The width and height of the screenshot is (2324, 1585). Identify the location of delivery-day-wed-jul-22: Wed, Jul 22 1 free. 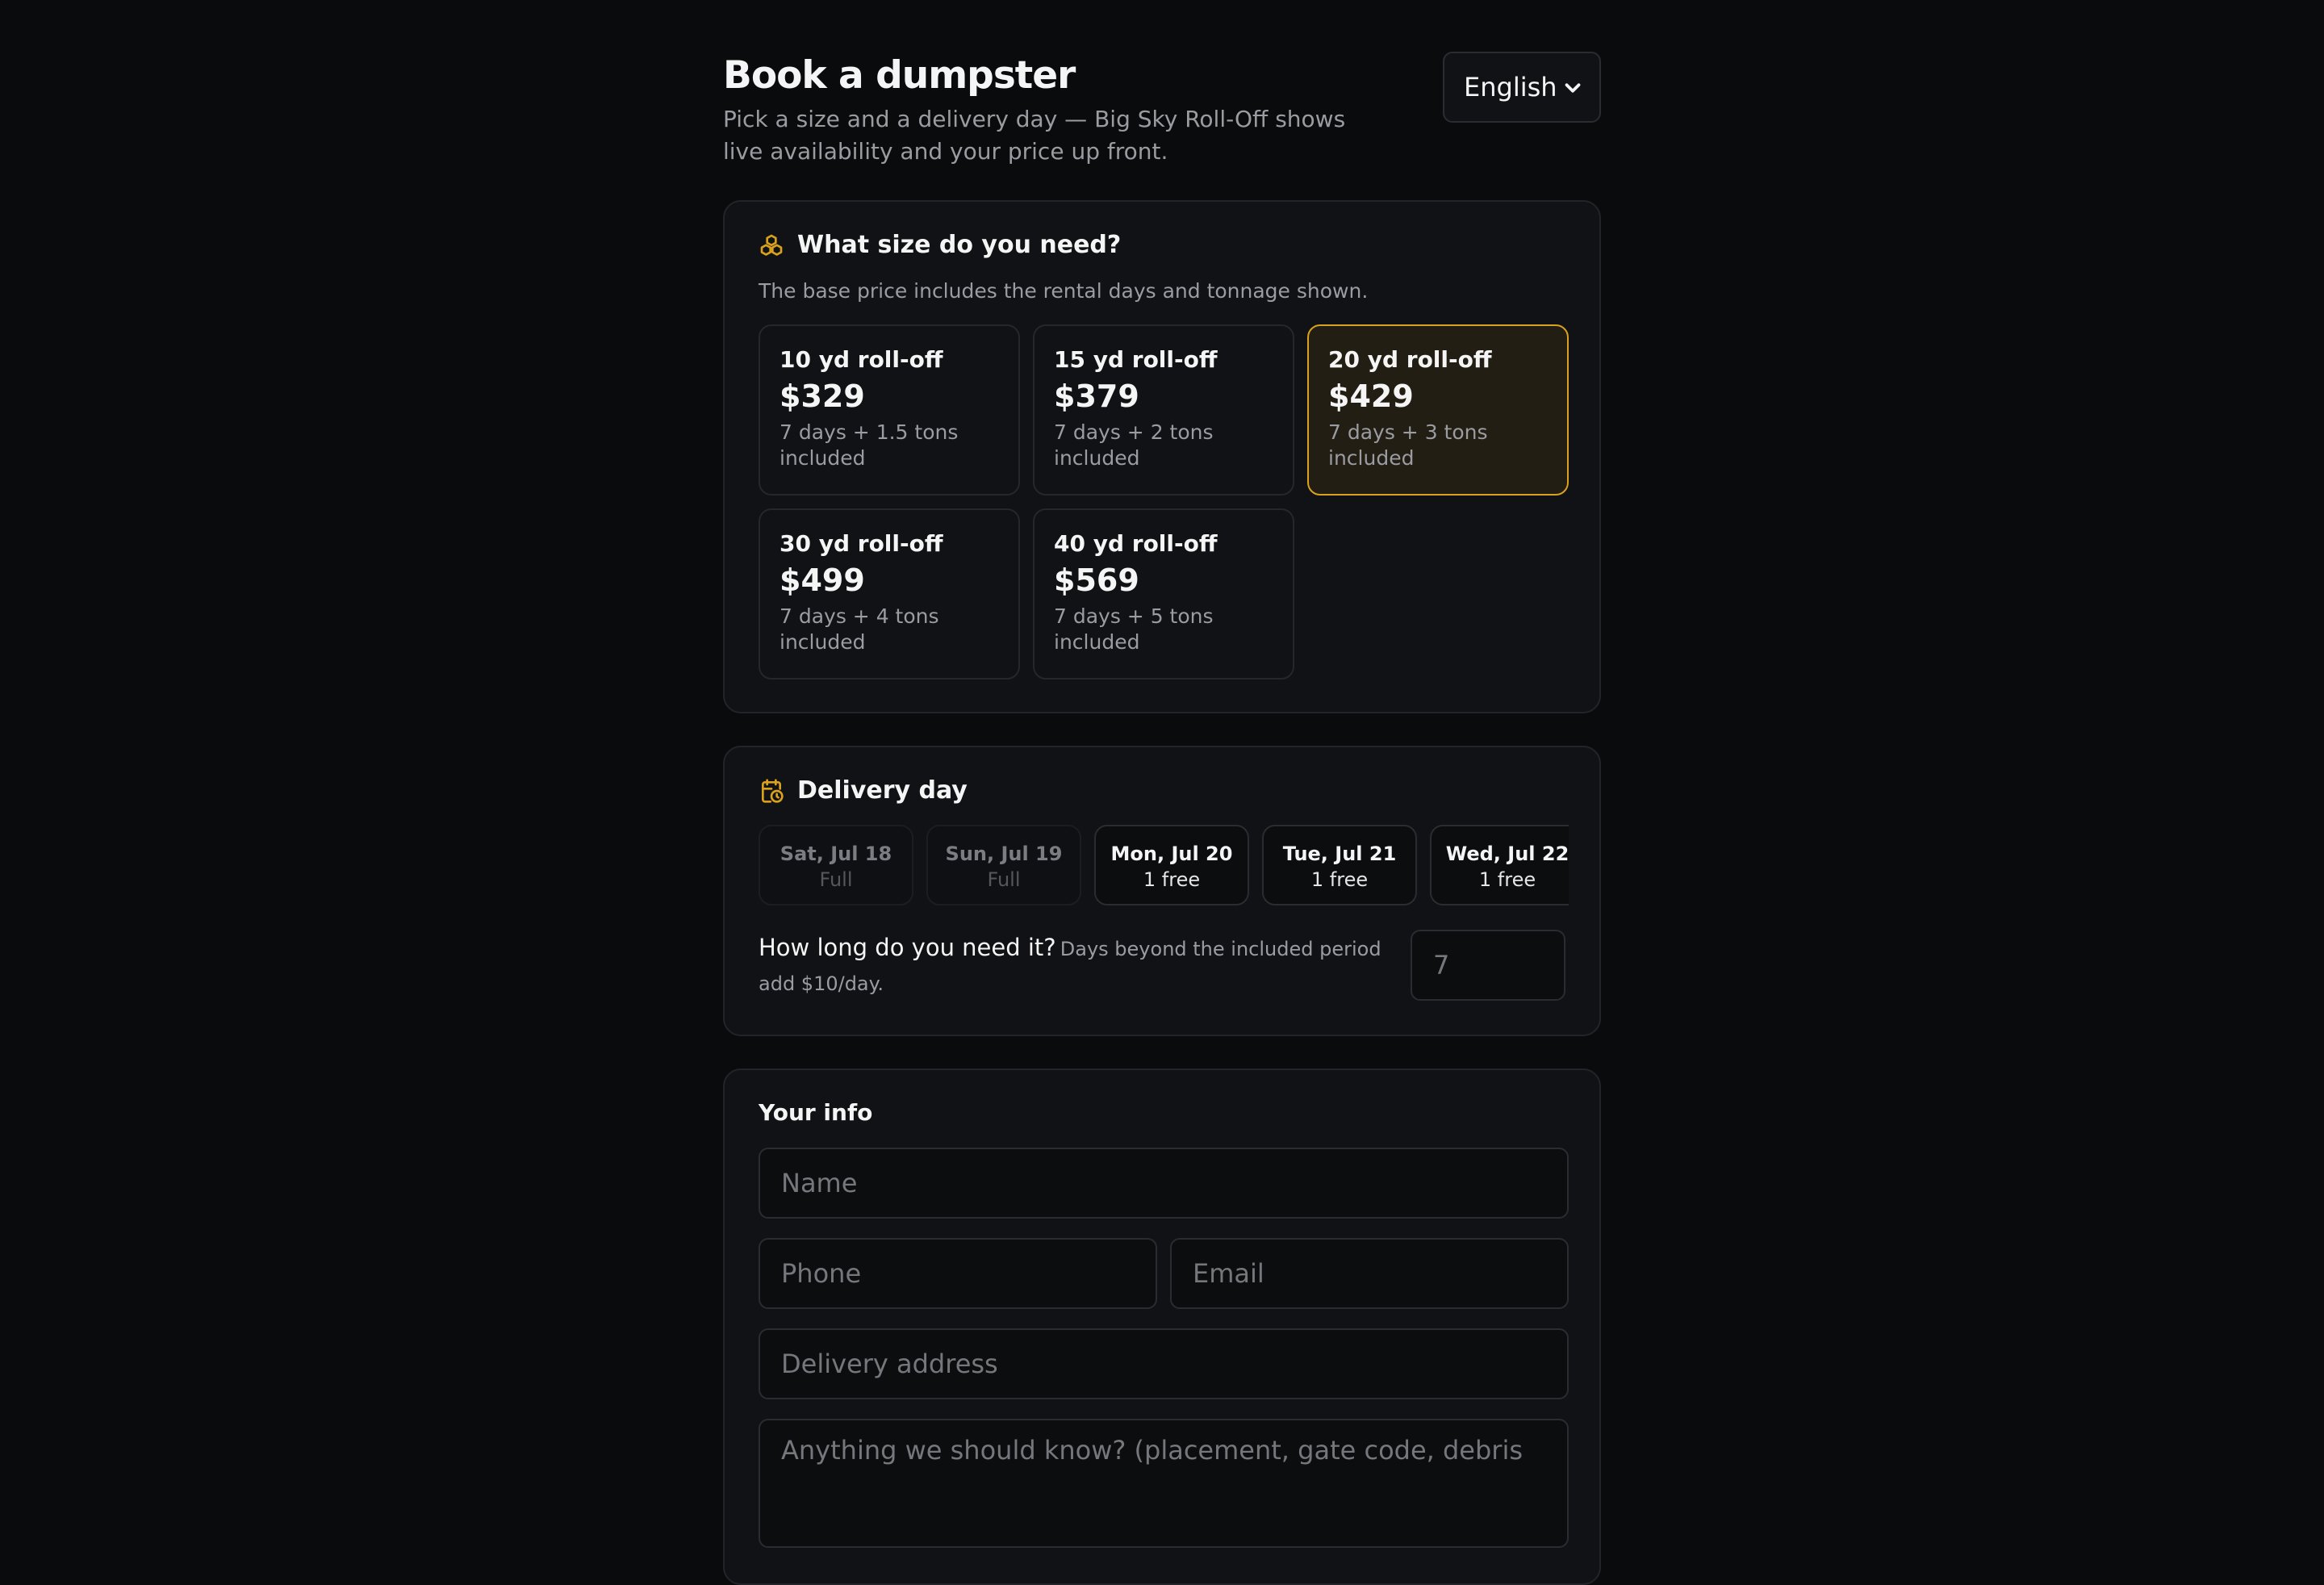
(1499, 865).